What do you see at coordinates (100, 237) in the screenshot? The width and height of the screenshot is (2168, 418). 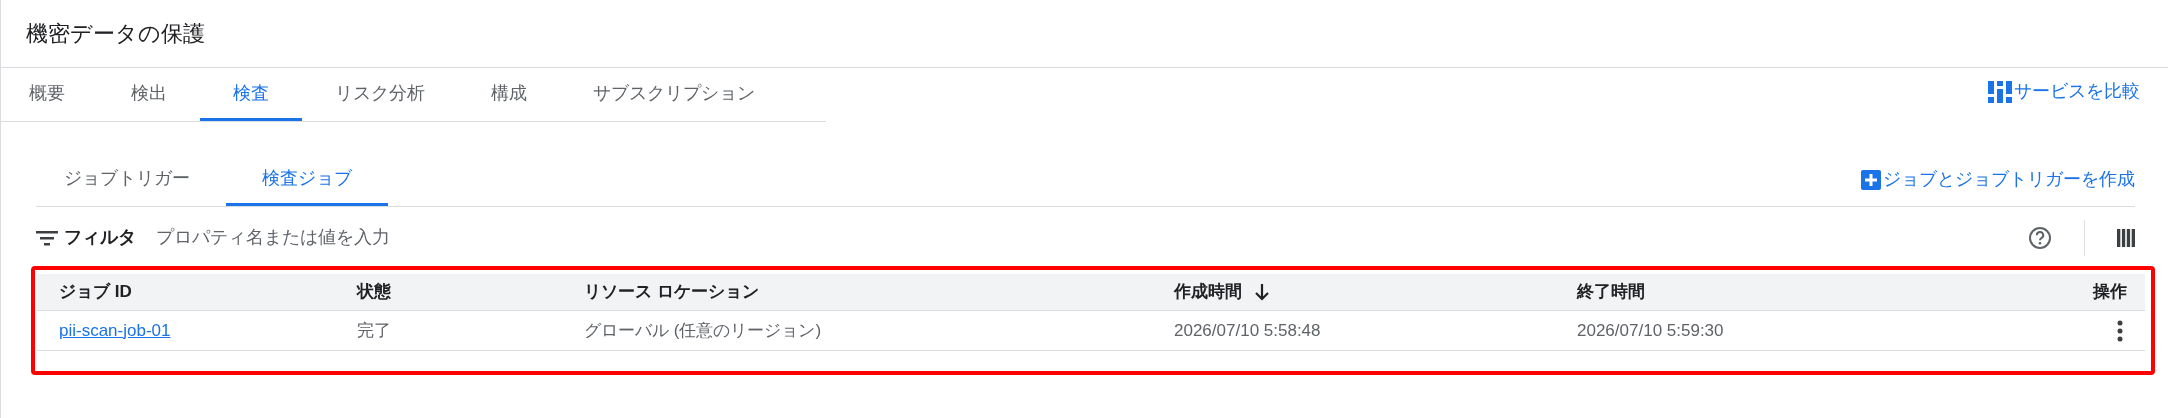 I see `filter-label: フィルタ` at bounding box center [100, 237].